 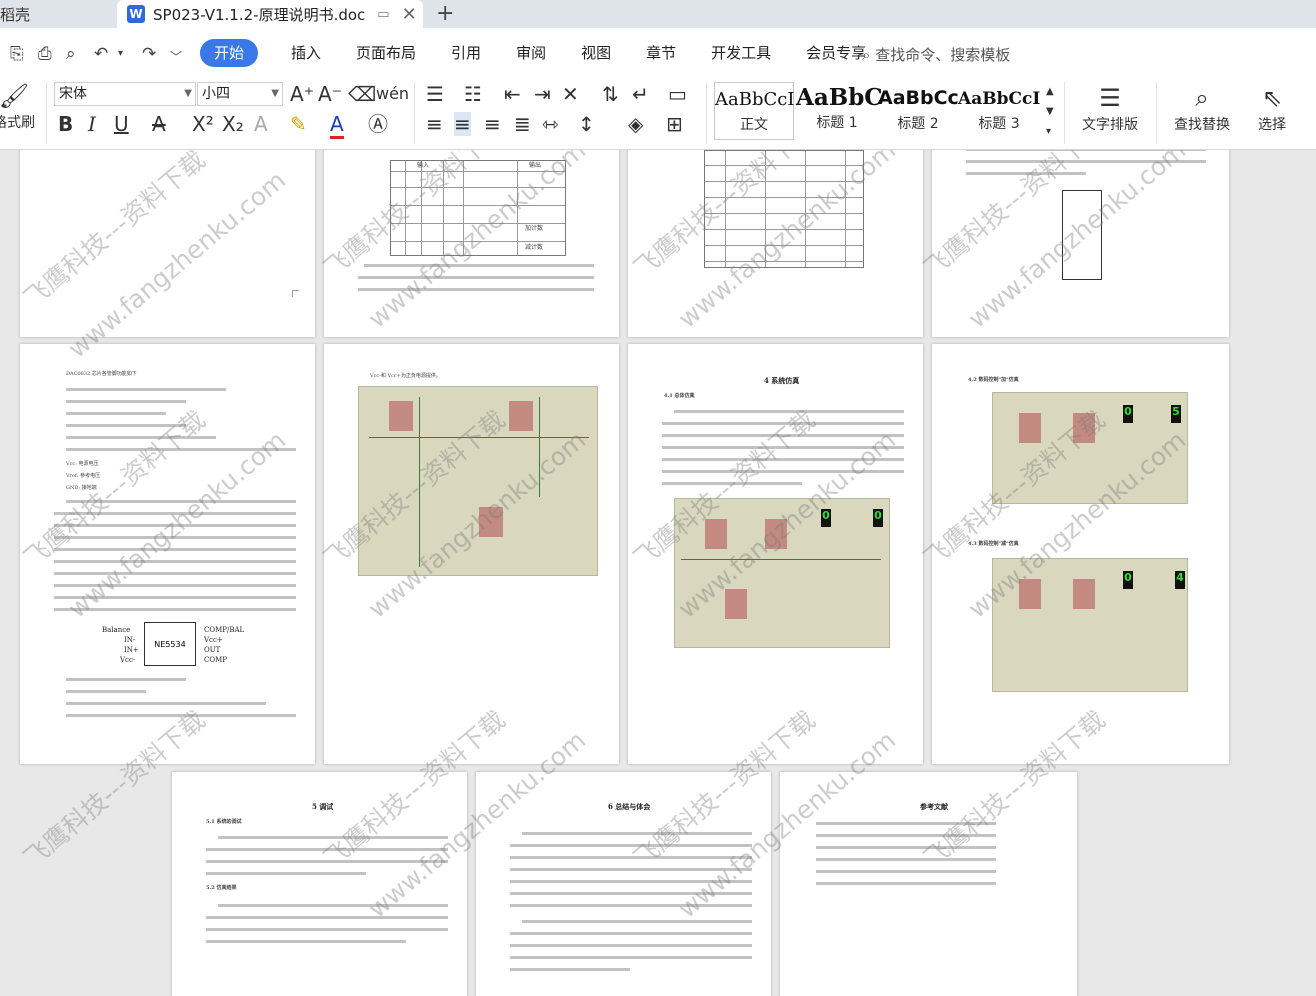 What do you see at coordinates (337, 125) in the screenshot?
I see `font-color-icon: A` at bounding box center [337, 125].